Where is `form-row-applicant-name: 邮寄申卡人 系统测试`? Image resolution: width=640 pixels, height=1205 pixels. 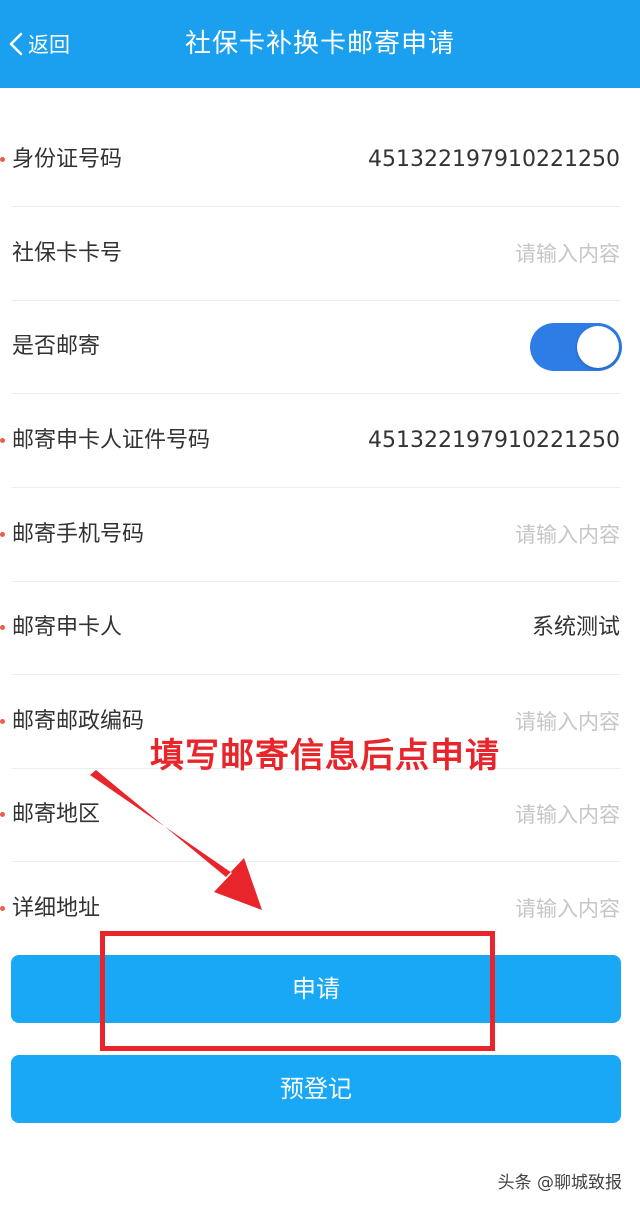 form-row-applicant-name: 邮寄申卡人 系统测试 is located at coordinates (320, 628).